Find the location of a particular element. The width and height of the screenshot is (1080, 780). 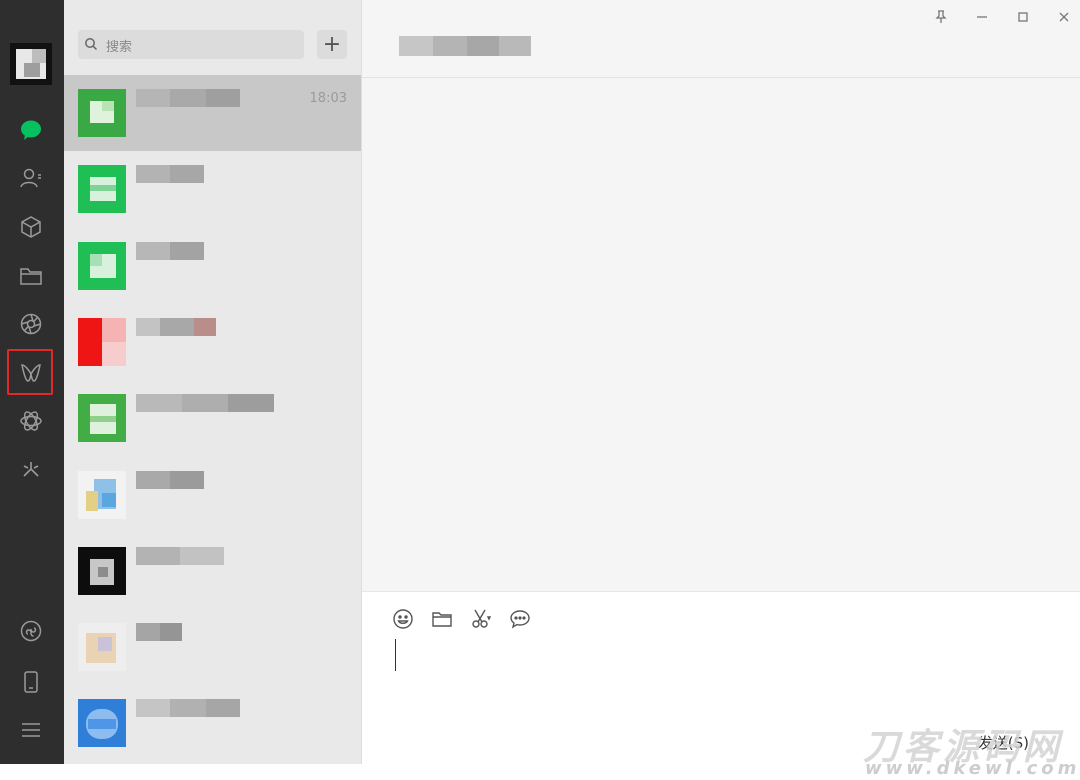

favorites-icon is located at coordinates (31, 227).